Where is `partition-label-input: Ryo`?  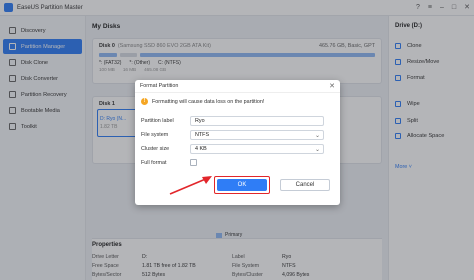 partition-label-input: Ryo is located at coordinates (257, 121).